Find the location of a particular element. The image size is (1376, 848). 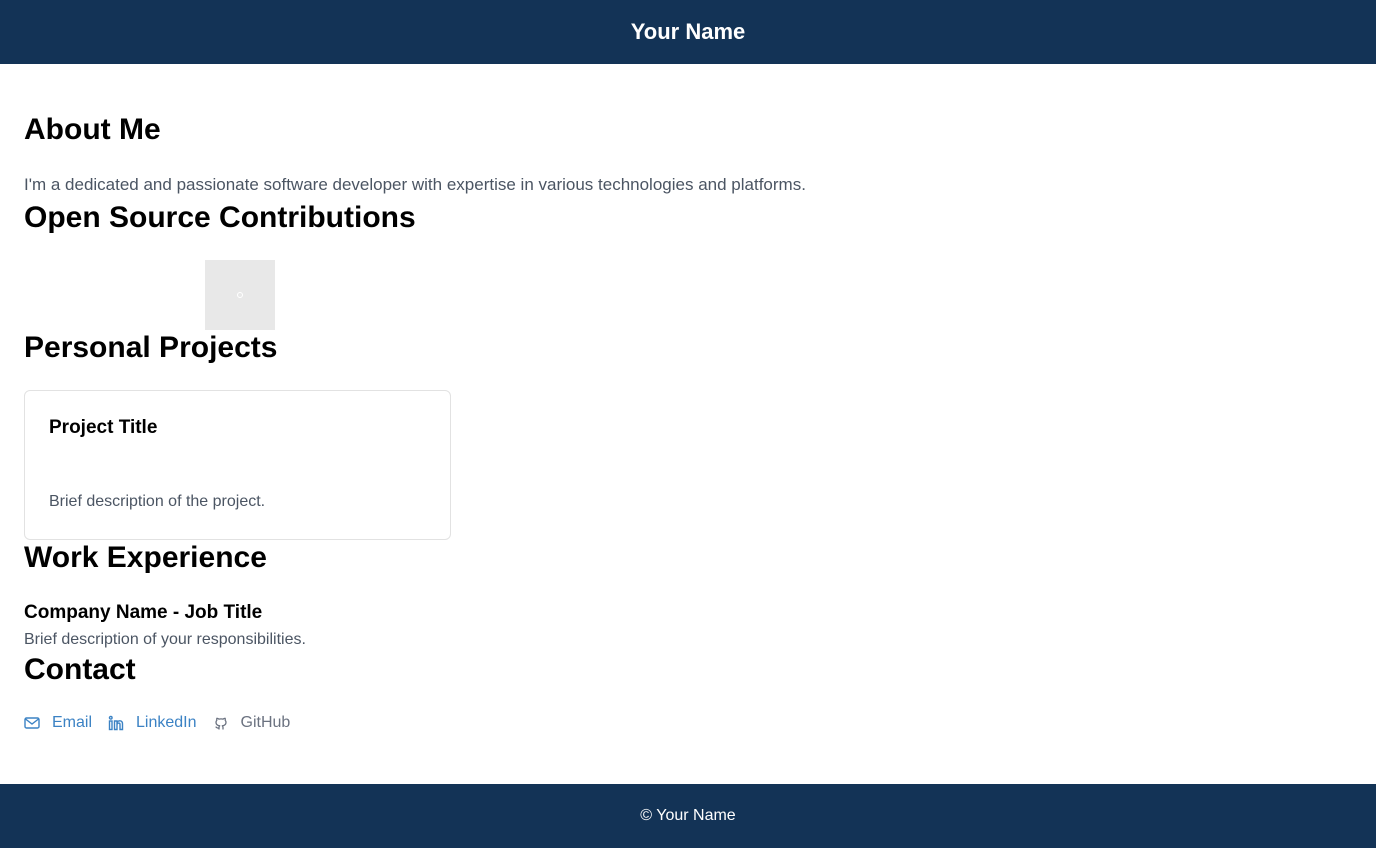

footer-copyright: © Your Name is located at coordinates (688, 815).